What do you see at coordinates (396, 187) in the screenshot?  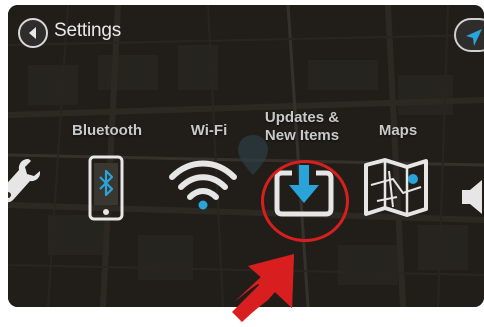 I see `map-icon` at bounding box center [396, 187].